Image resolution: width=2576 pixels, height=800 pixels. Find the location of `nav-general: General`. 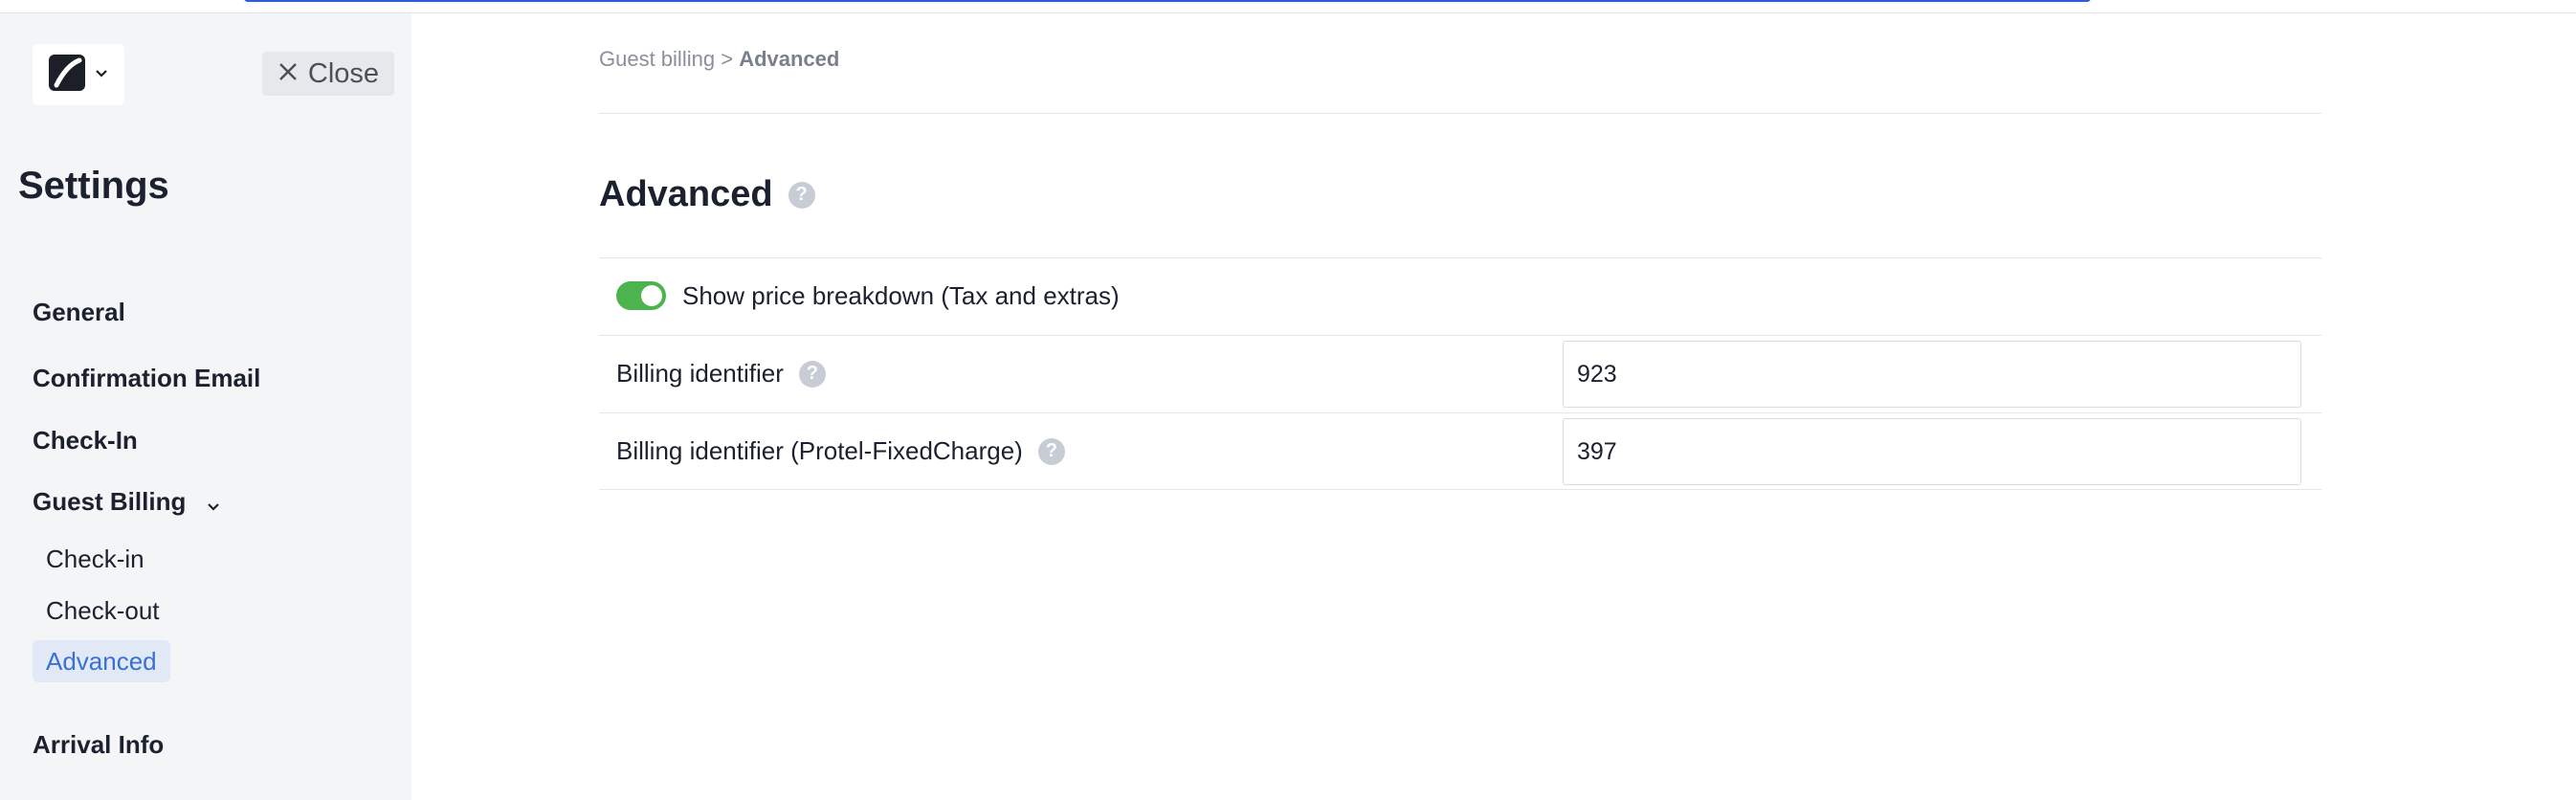

nav-general: General is located at coordinates (79, 312).